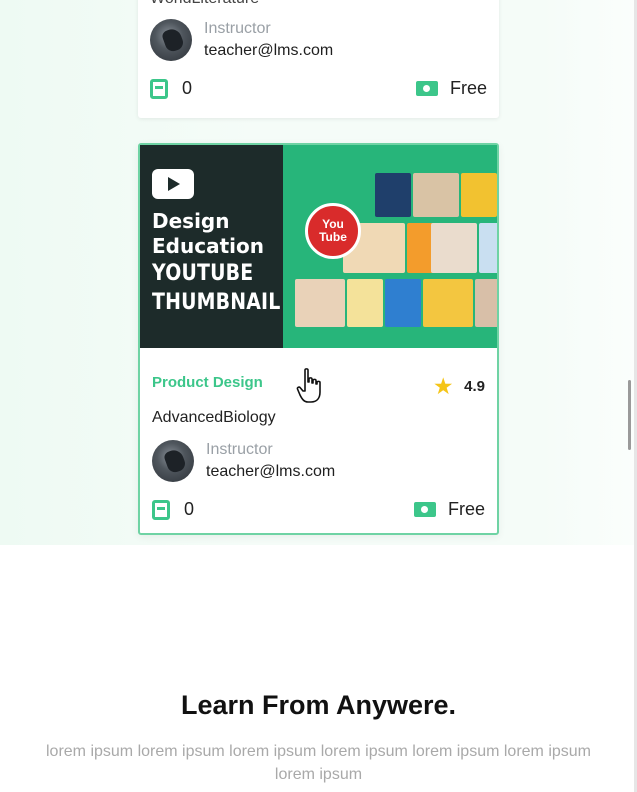  I want to click on youtube-logo-icon: You Tube, so click(333, 231).